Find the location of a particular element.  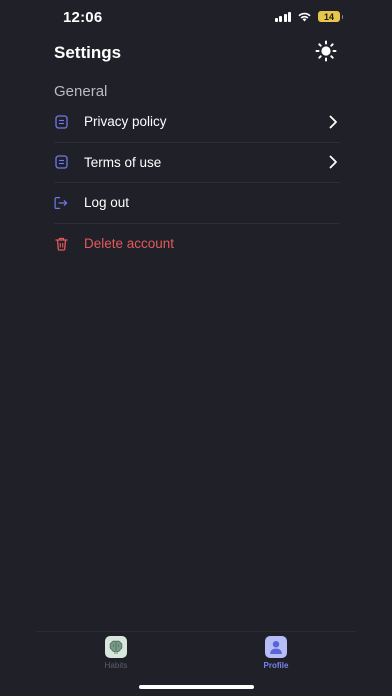

battery-level: 14 is located at coordinates (328, 16).